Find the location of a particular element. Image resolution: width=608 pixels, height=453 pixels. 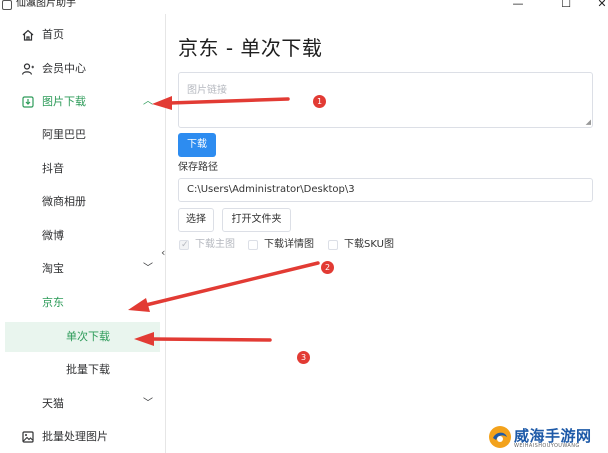

sidebar-item-label: 微商相册 is located at coordinates (64, 201).